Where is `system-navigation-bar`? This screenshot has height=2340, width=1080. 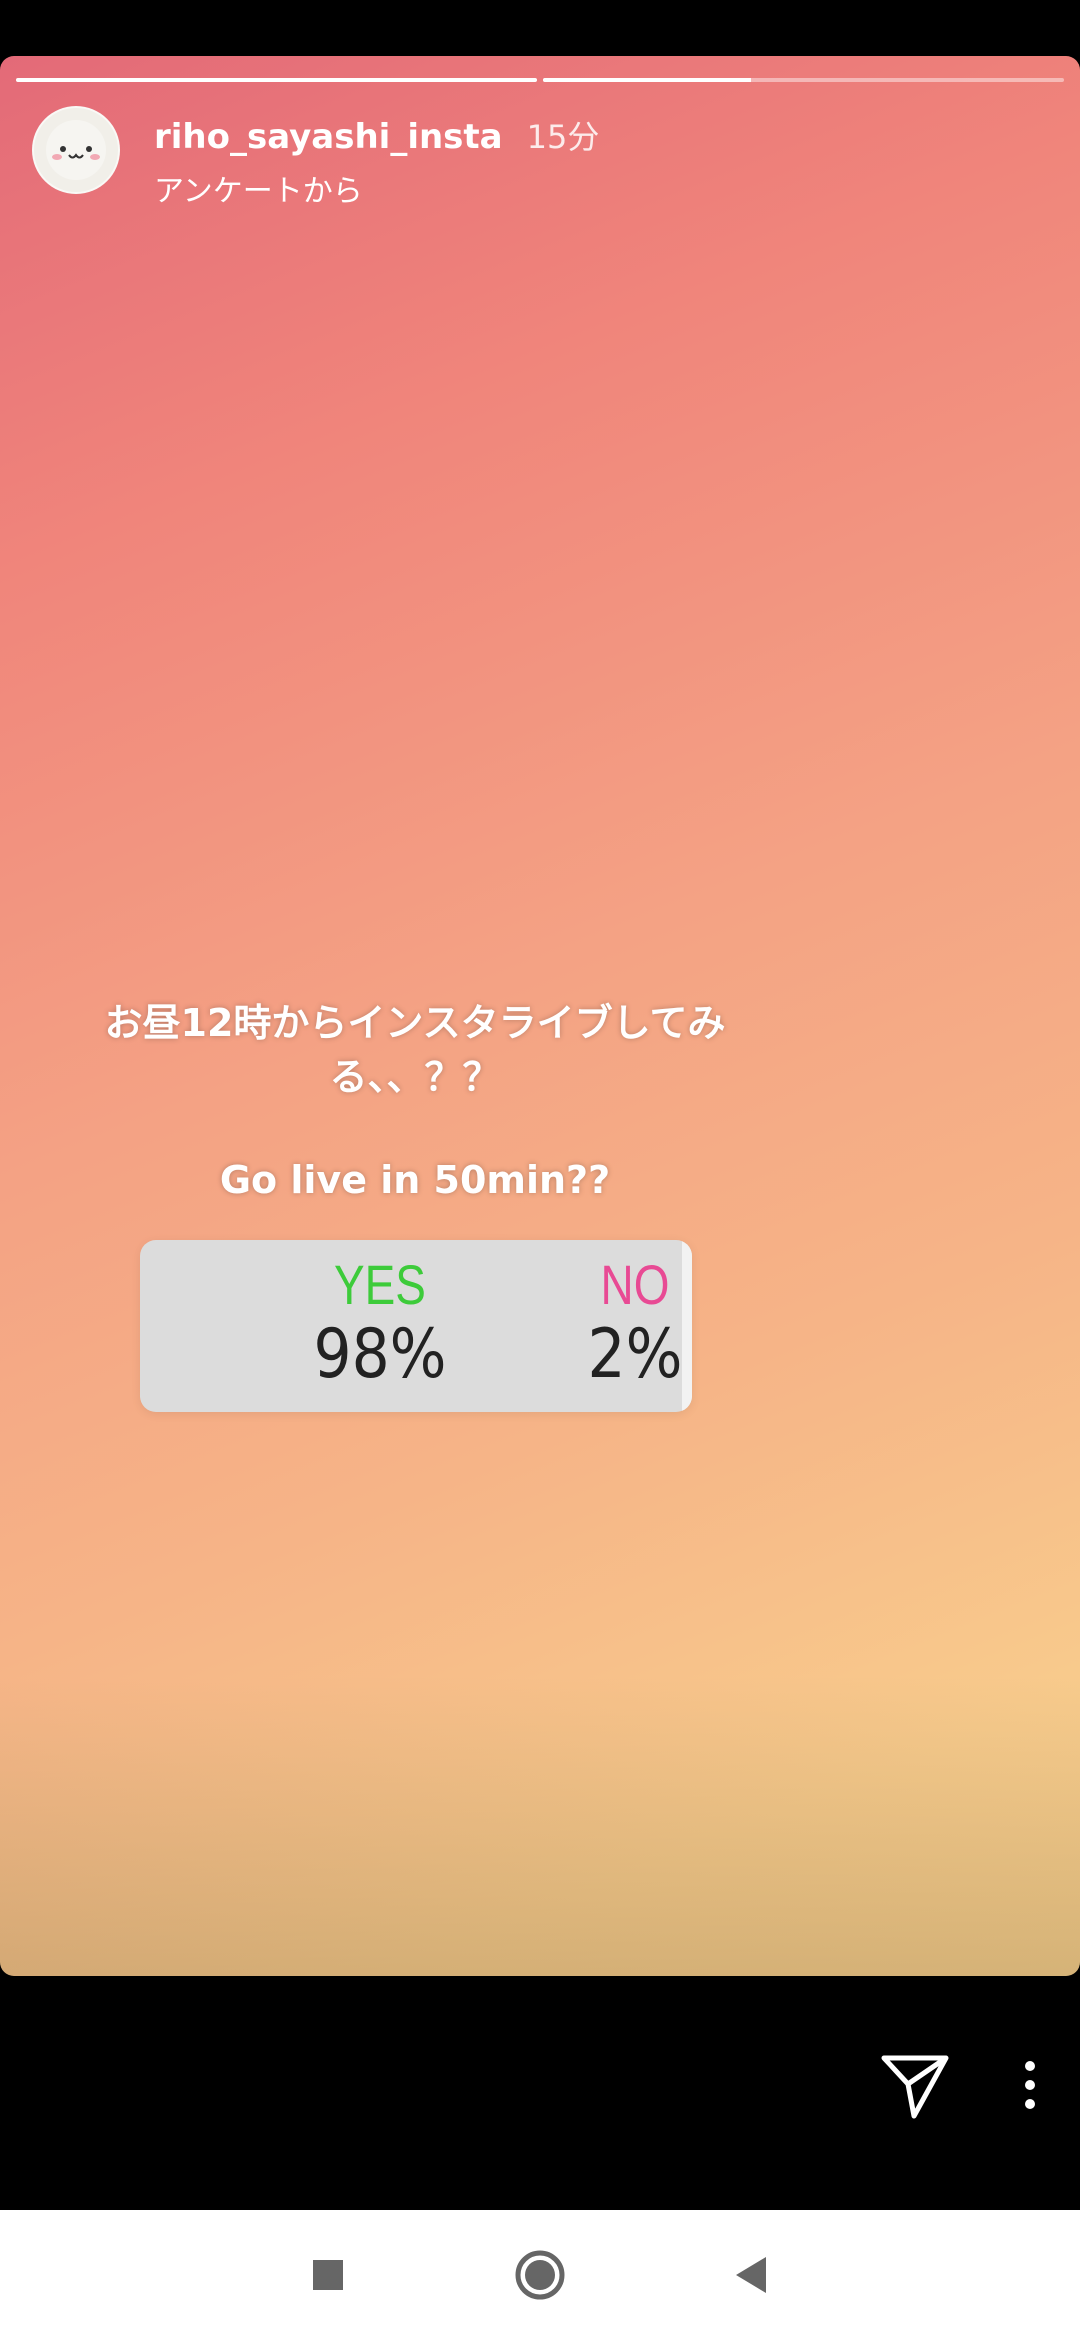 system-navigation-bar is located at coordinates (540, 2275).